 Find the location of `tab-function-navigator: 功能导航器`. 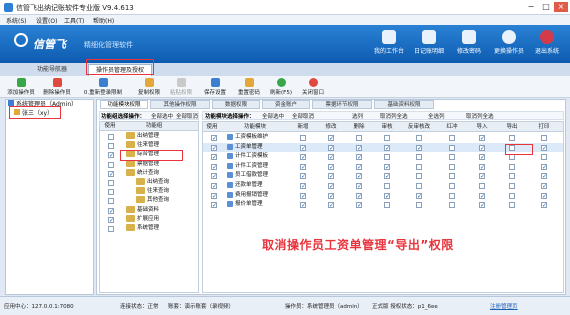

tab-function-navigator: 功能导航器 is located at coordinates (52, 70).